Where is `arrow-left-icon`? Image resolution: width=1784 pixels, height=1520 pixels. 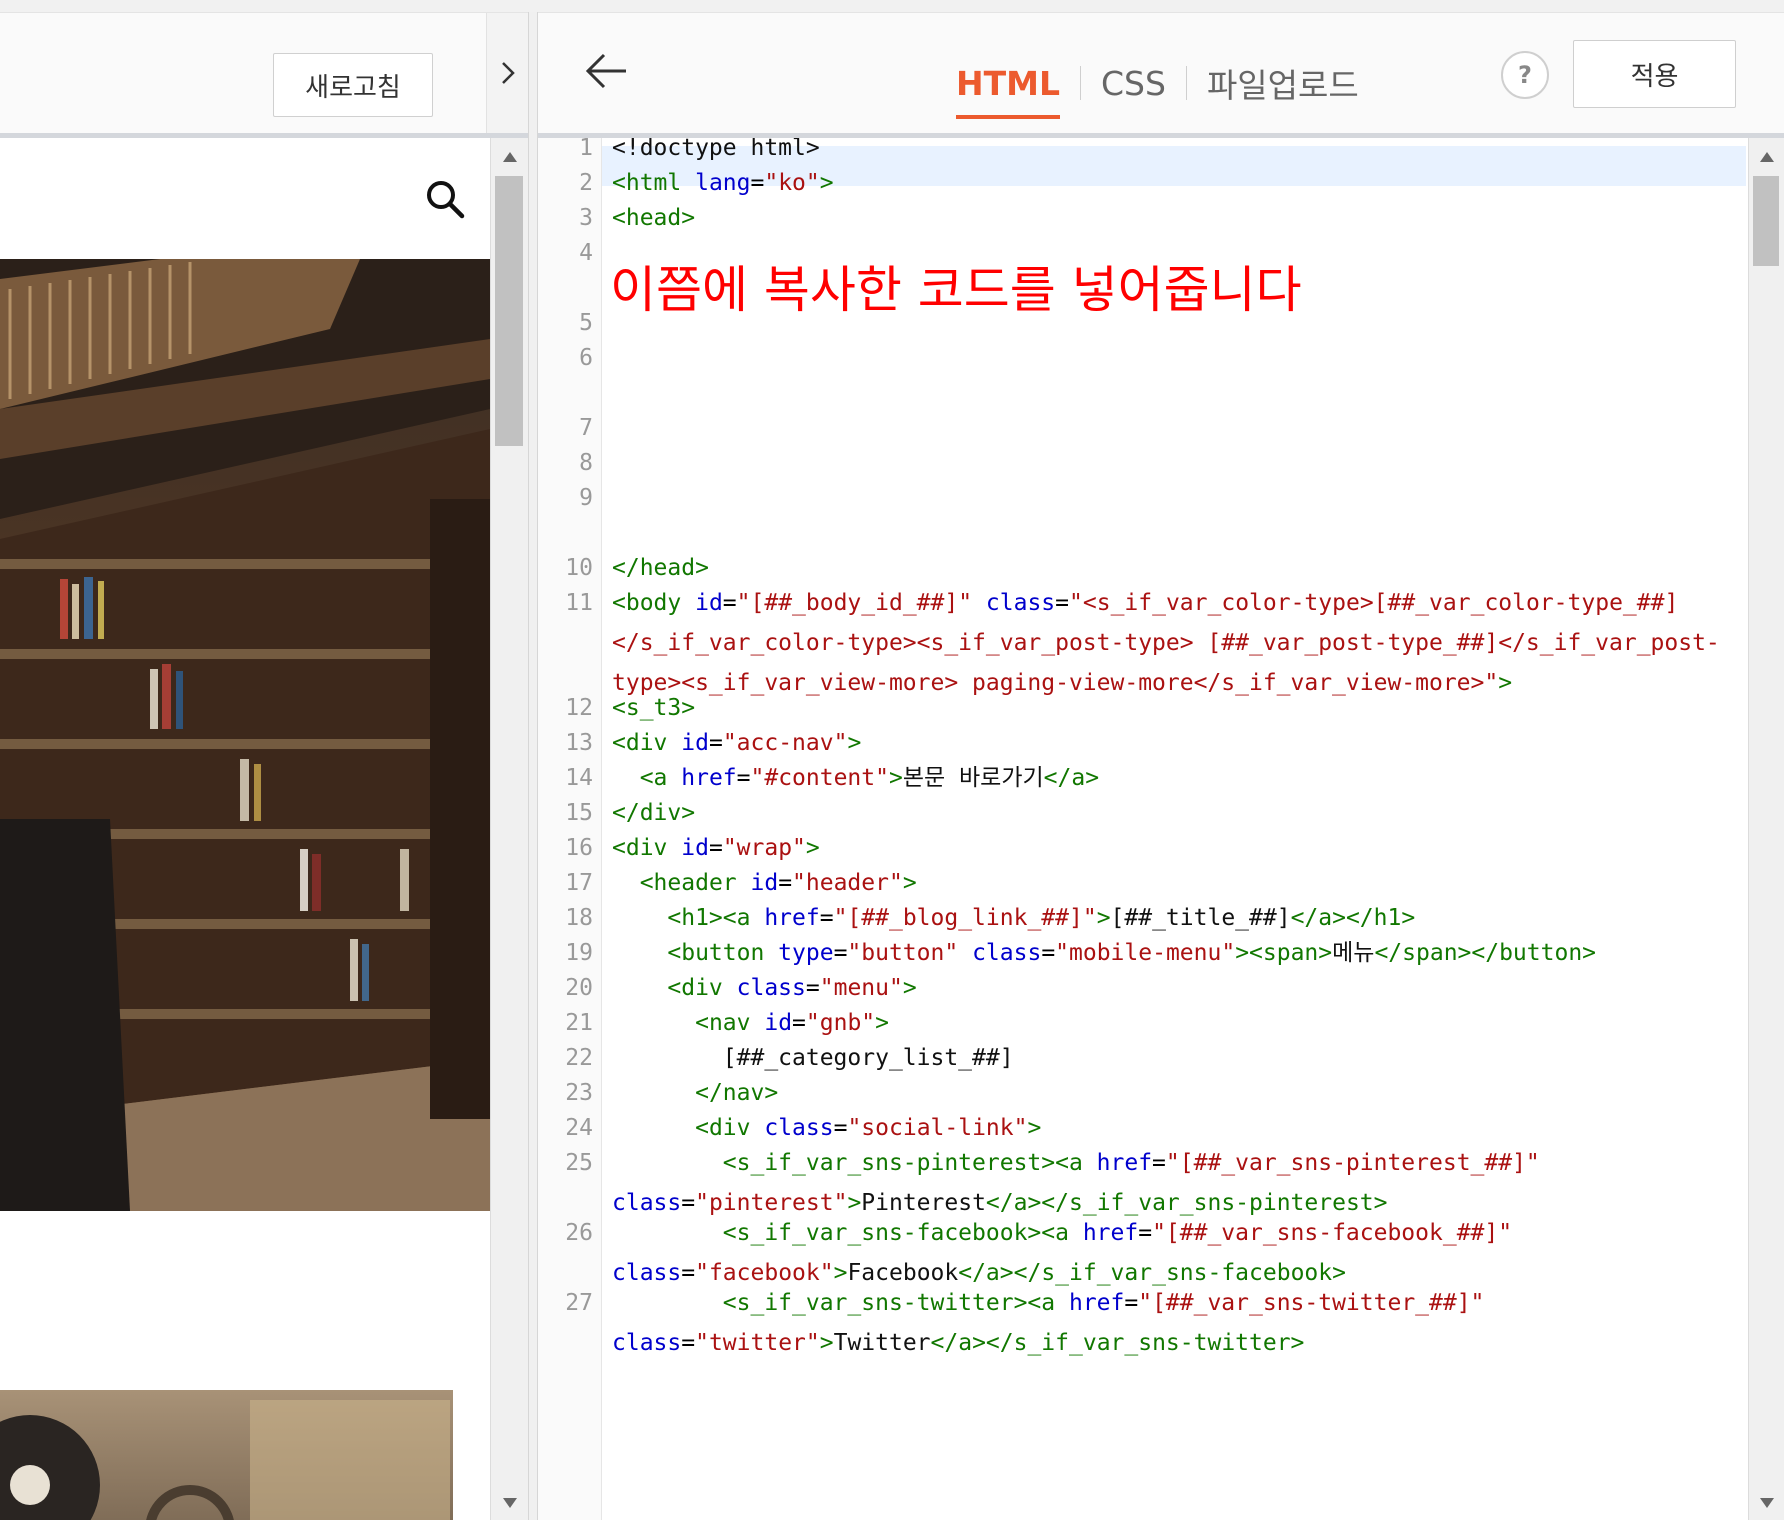 arrow-left-icon is located at coordinates (605, 71).